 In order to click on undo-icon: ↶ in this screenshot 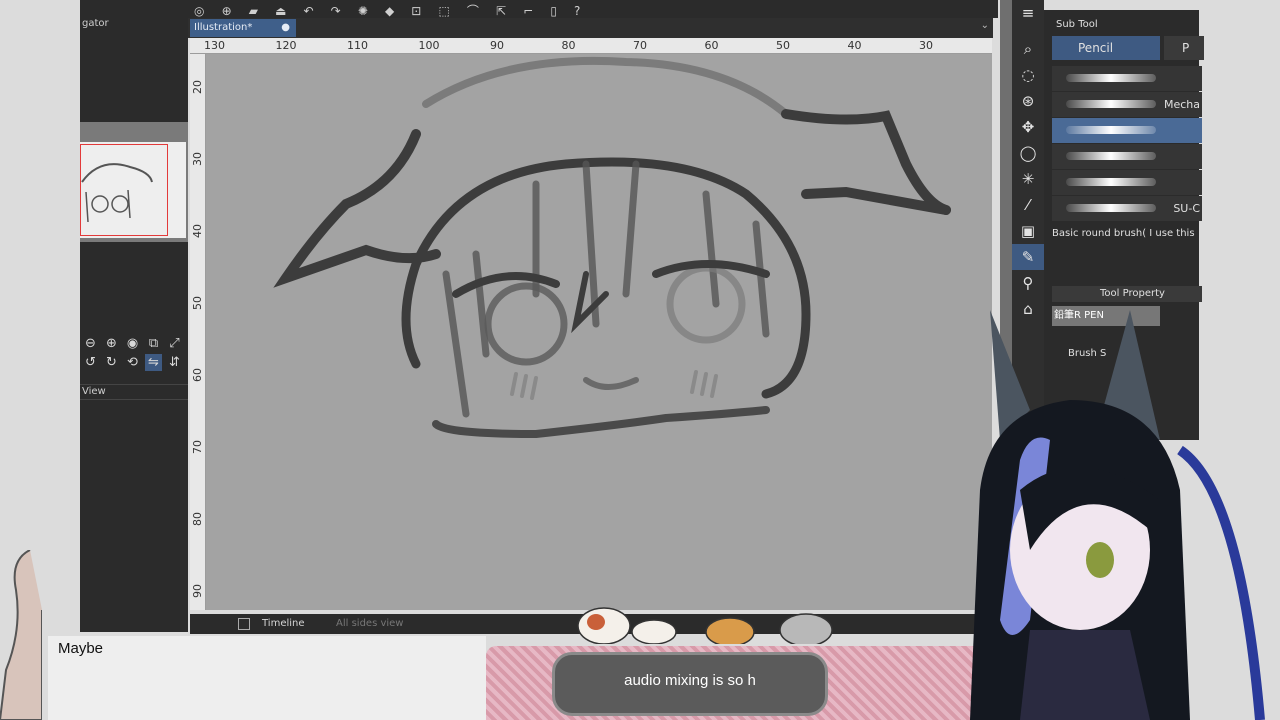, I will do `click(309, 11)`.